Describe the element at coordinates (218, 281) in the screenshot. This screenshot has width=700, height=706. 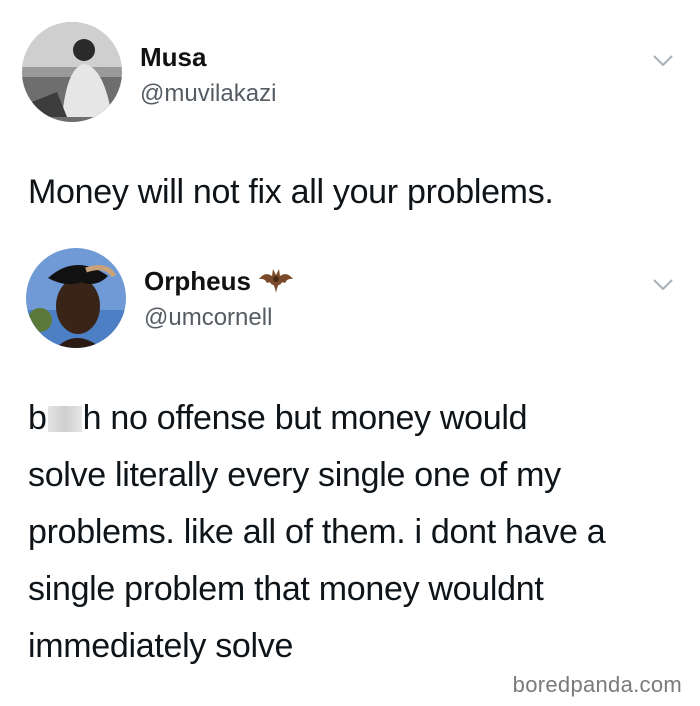
I see `display-name: Orpheus` at that location.